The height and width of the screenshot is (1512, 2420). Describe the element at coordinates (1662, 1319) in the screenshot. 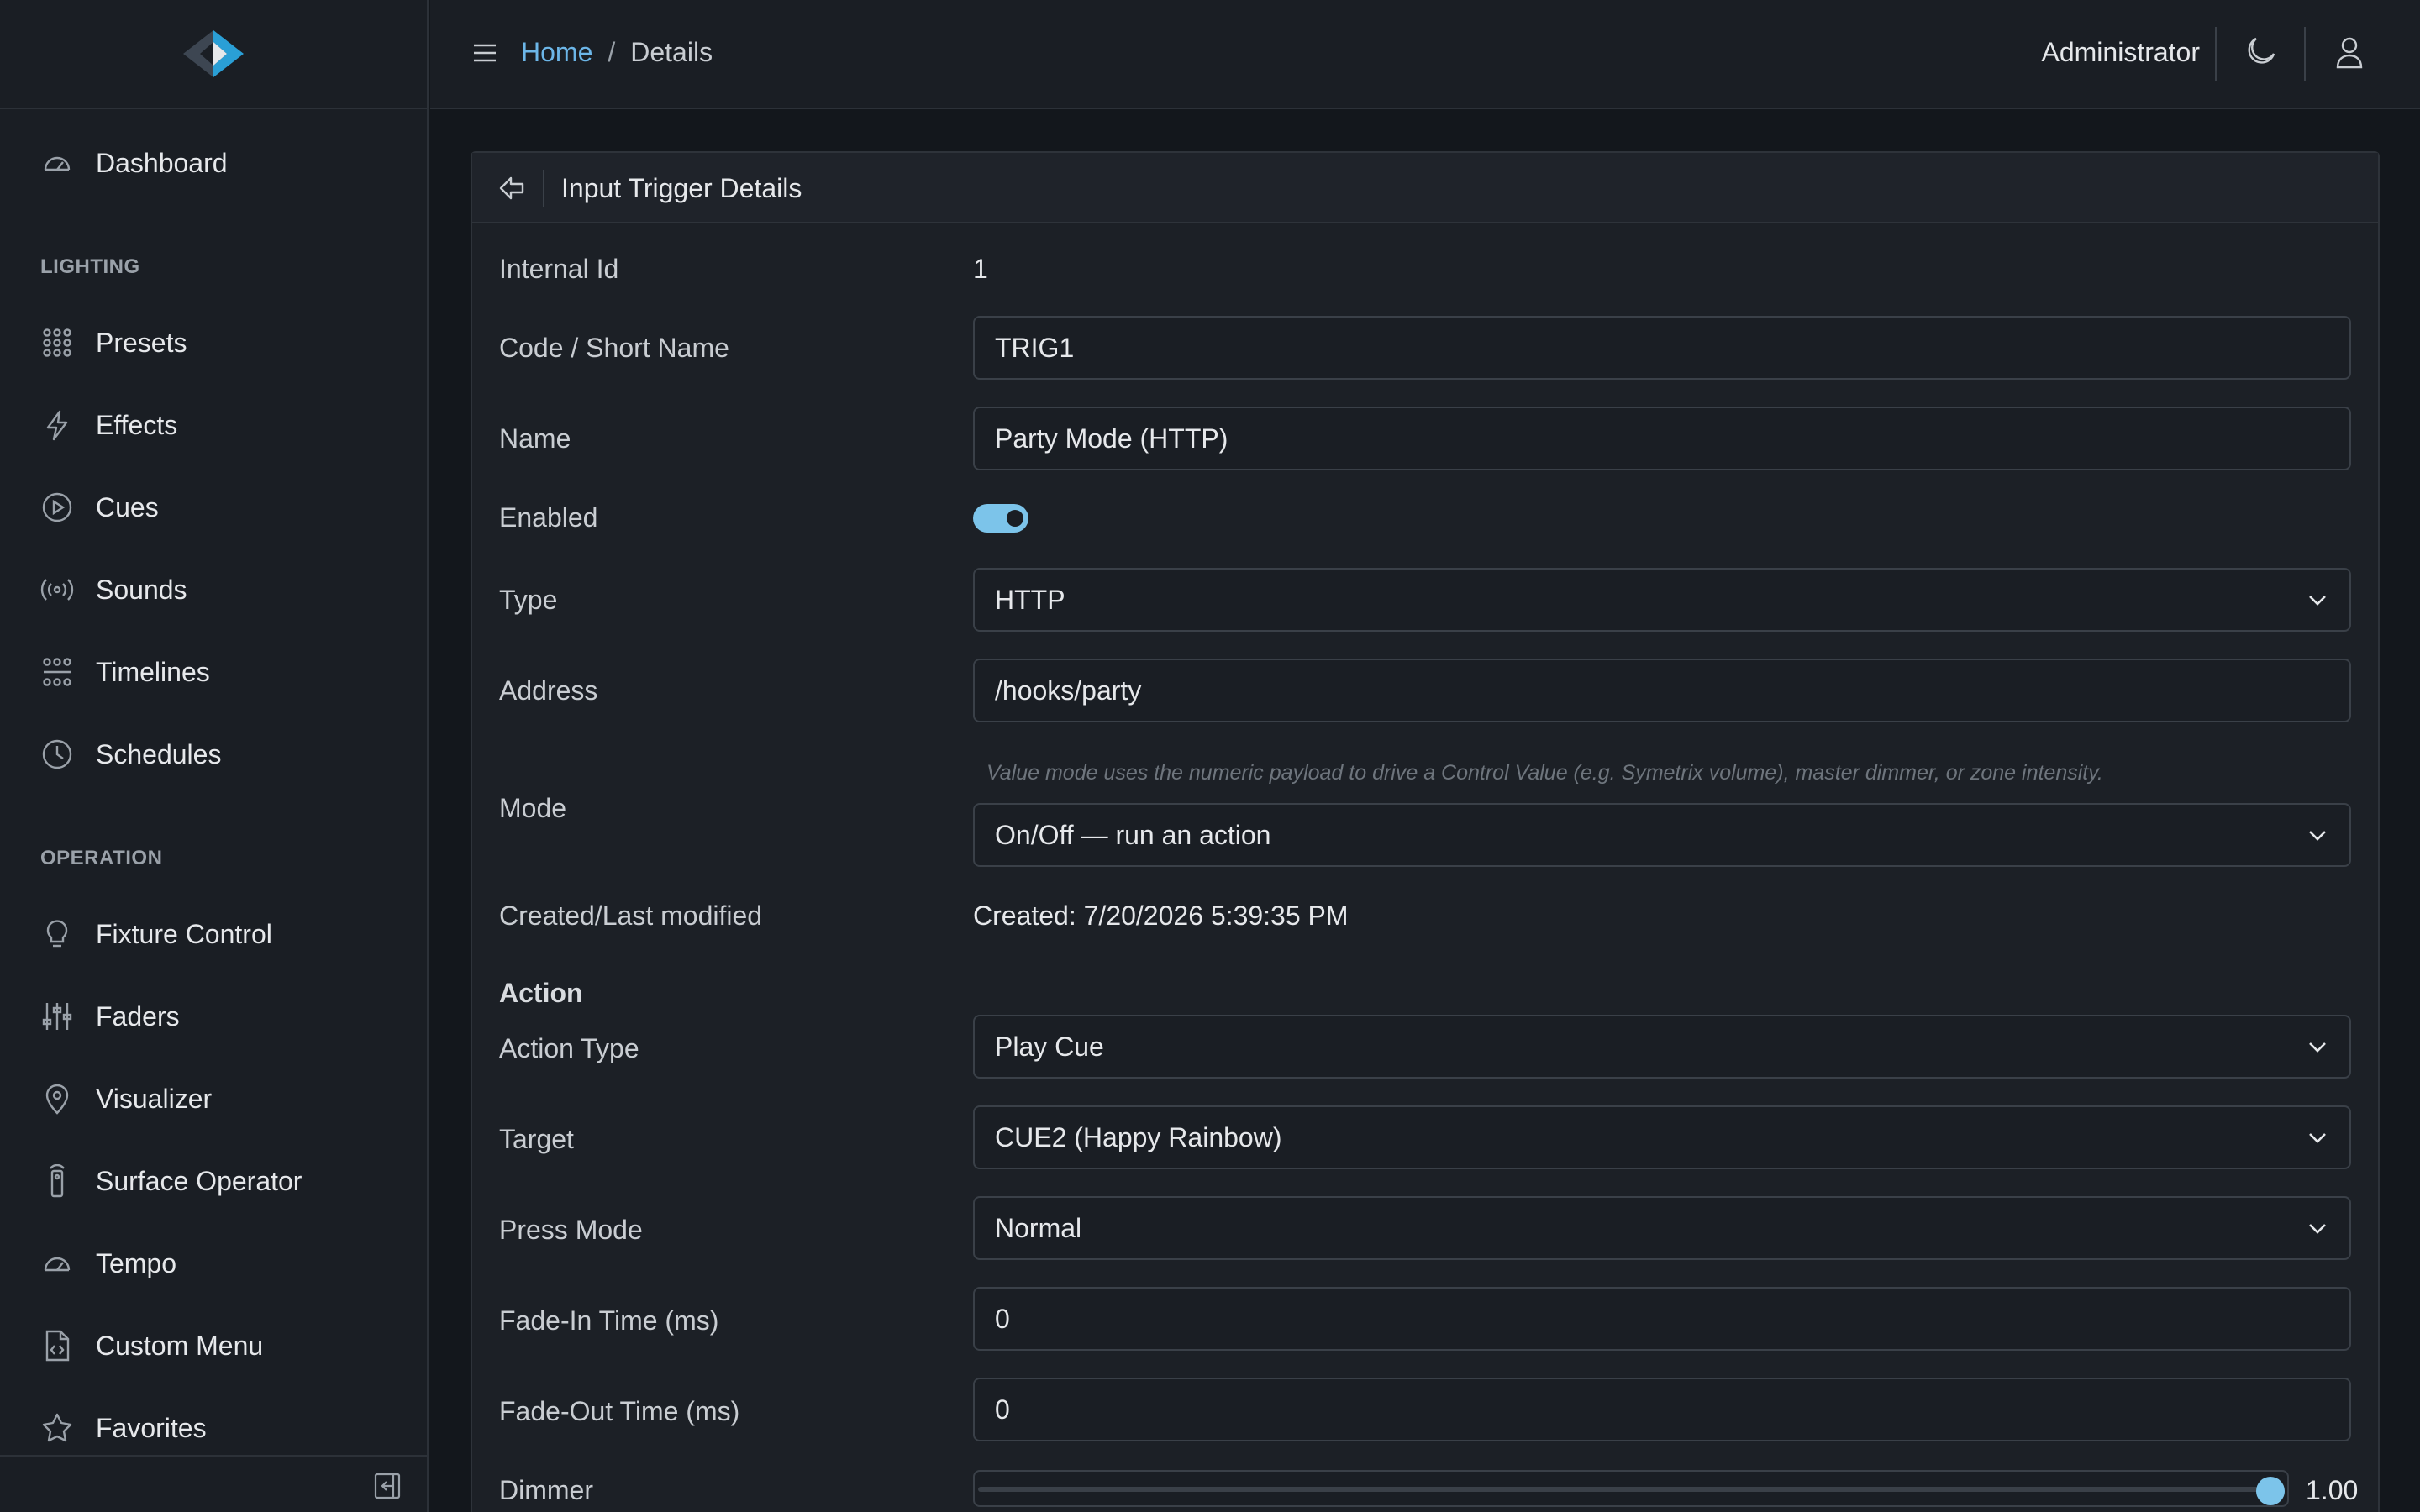

I see `fade-in-input: 0` at that location.